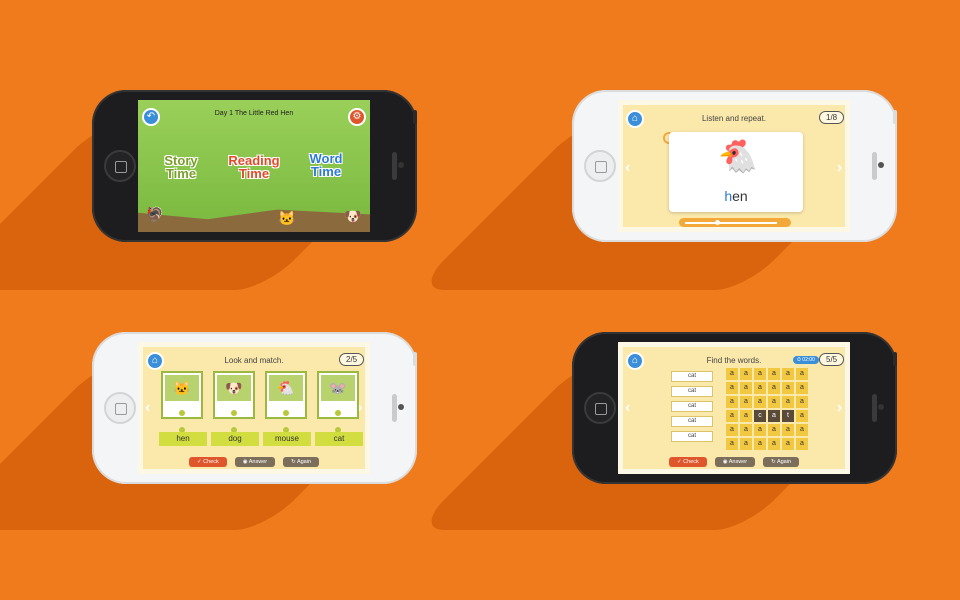  What do you see at coordinates (254, 113) in the screenshot?
I see `lesson-title: Day 1 The Little Red Hen` at bounding box center [254, 113].